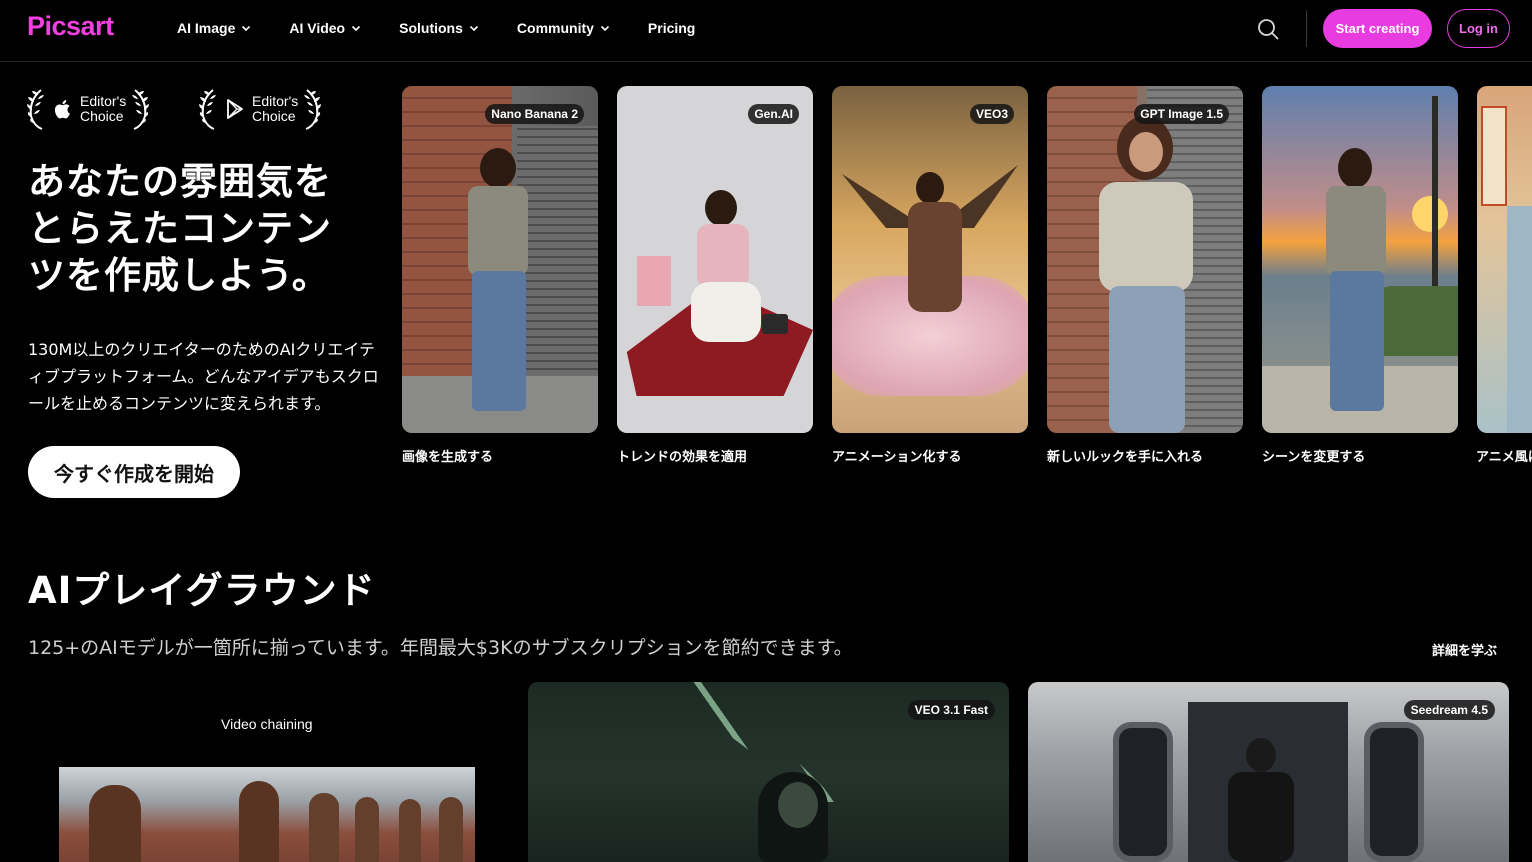 The width and height of the screenshot is (1532, 862). Describe the element at coordinates (534, 114) in the screenshot. I see `model-badge: Nano Banana 2` at that location.